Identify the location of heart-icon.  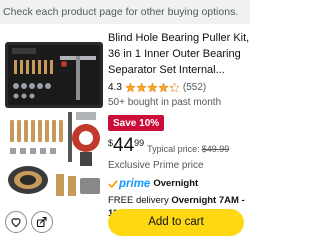
(16, 223).